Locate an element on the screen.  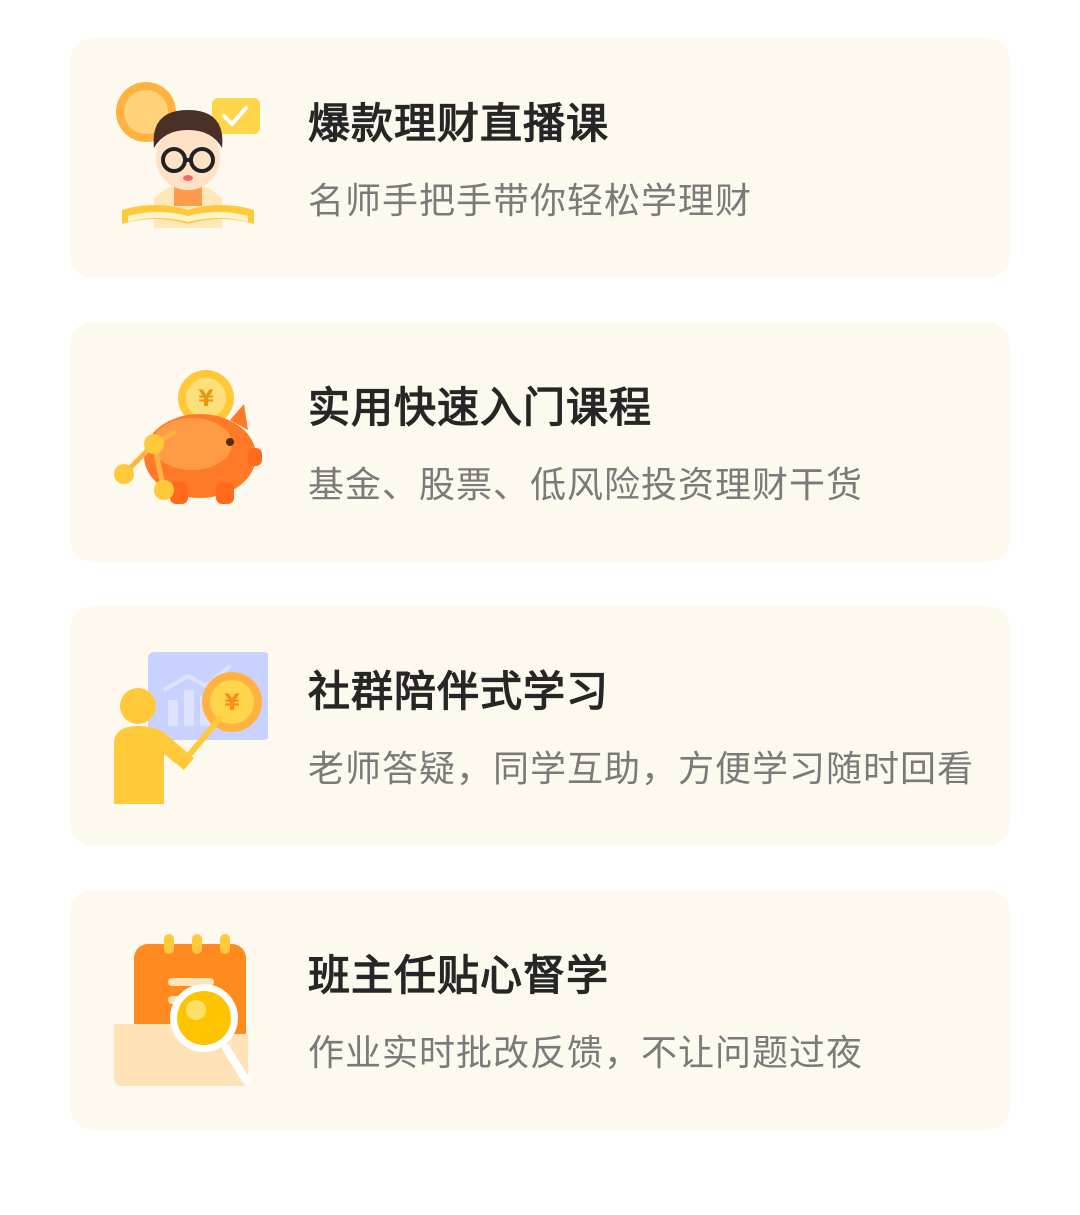
feature-title: 实用快速入门课程 is located at coordinates (480, 407).